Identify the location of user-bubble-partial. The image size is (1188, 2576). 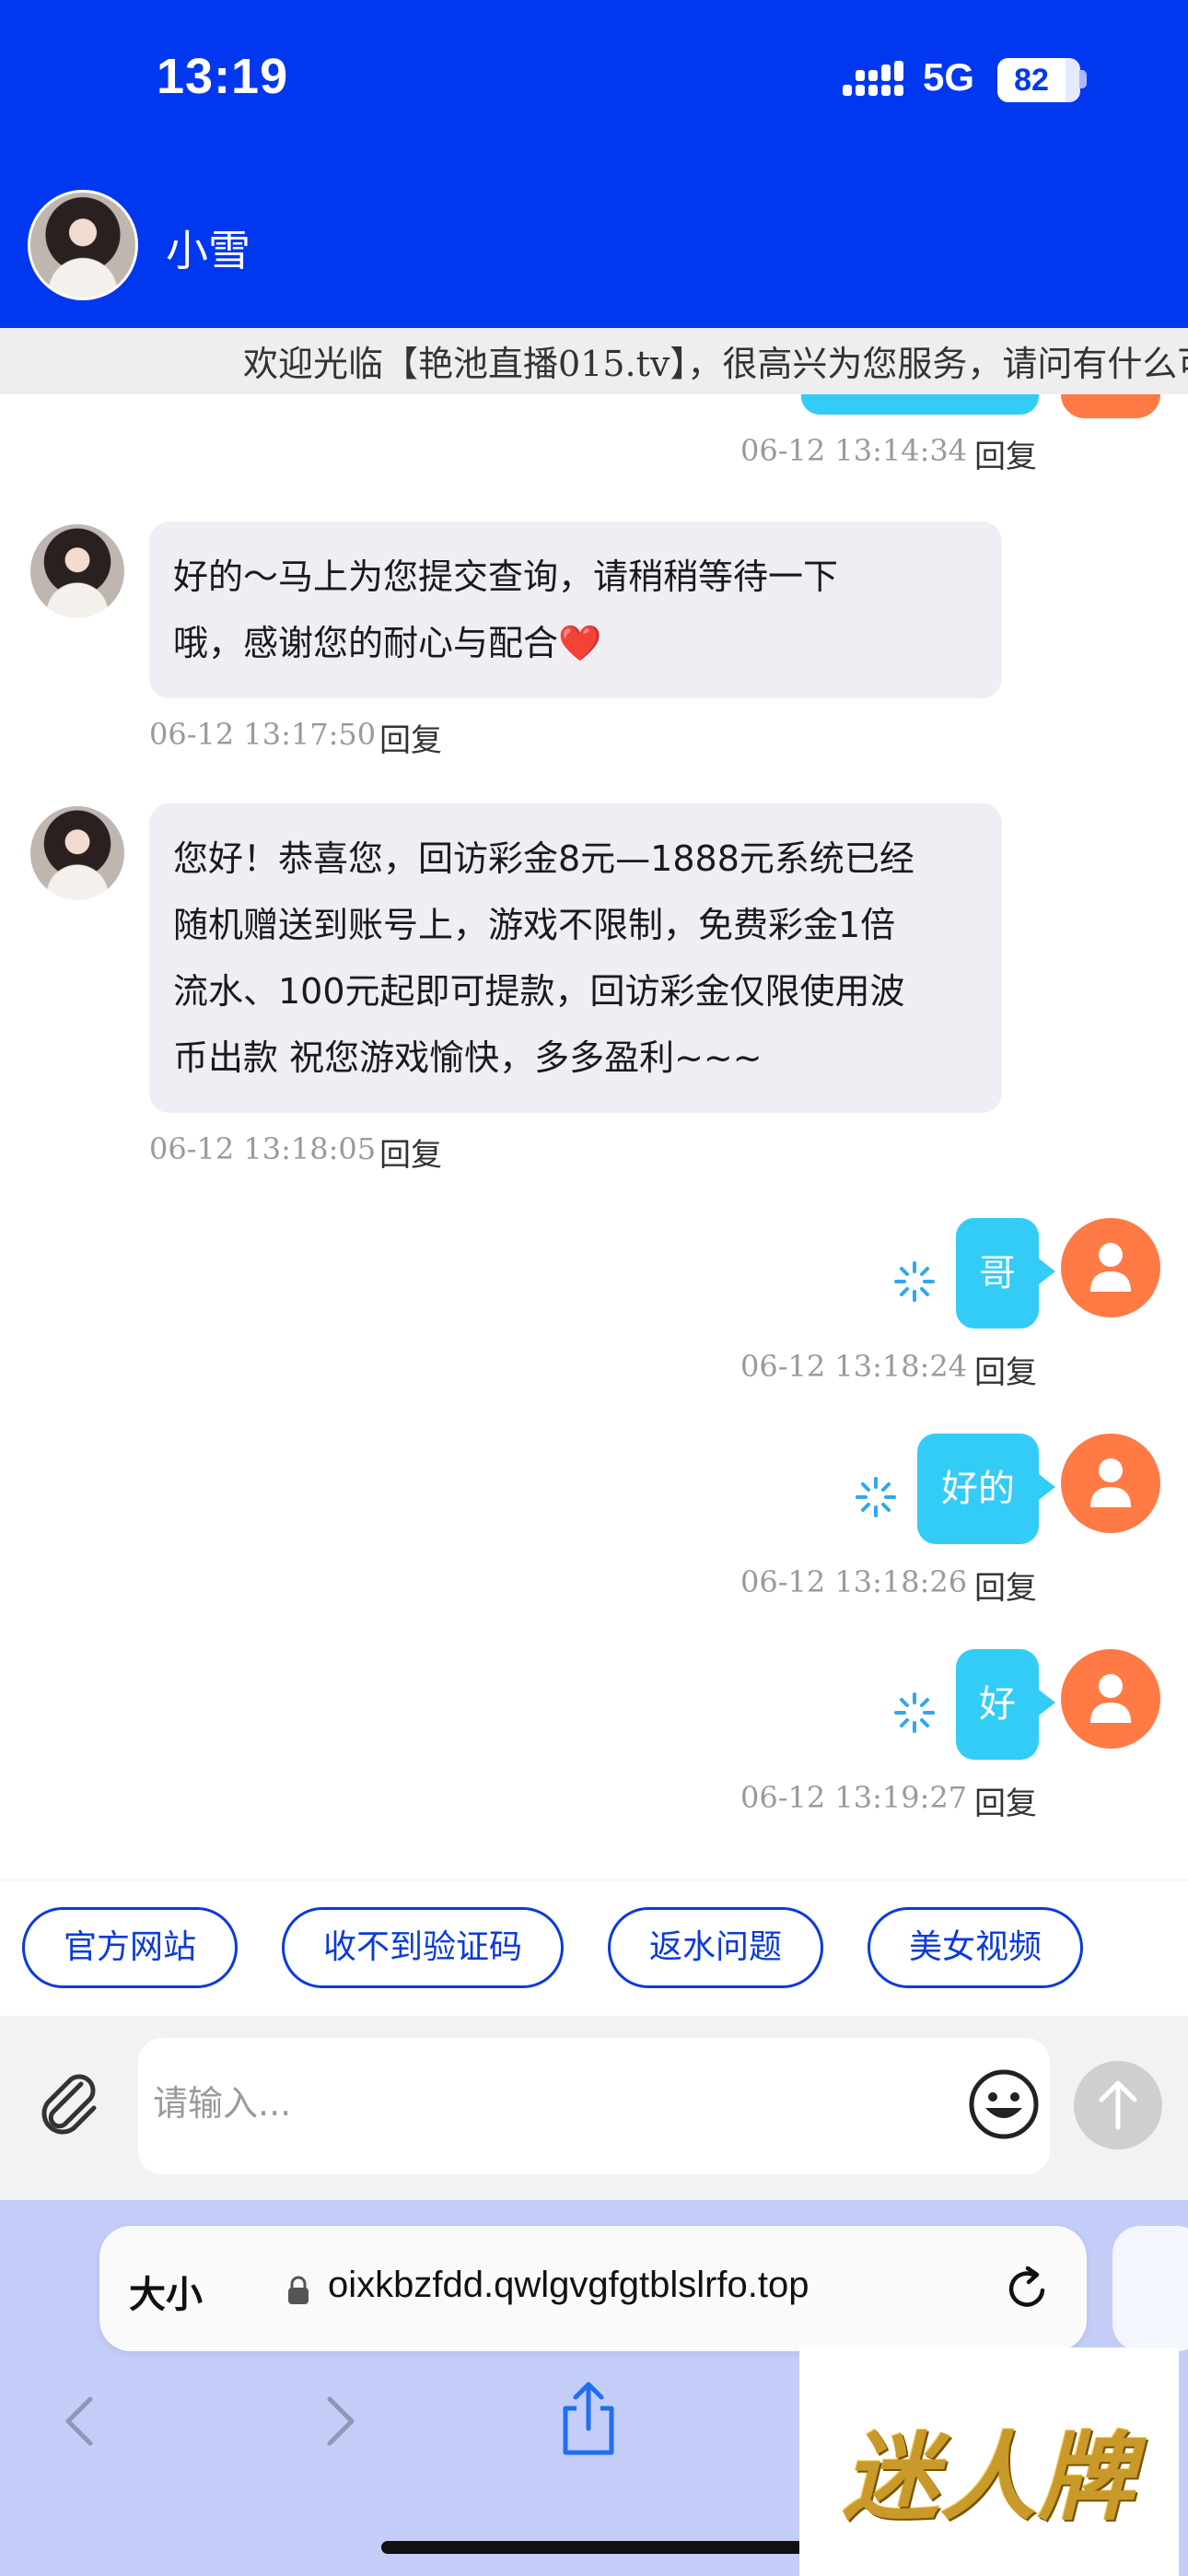
(920, 404).